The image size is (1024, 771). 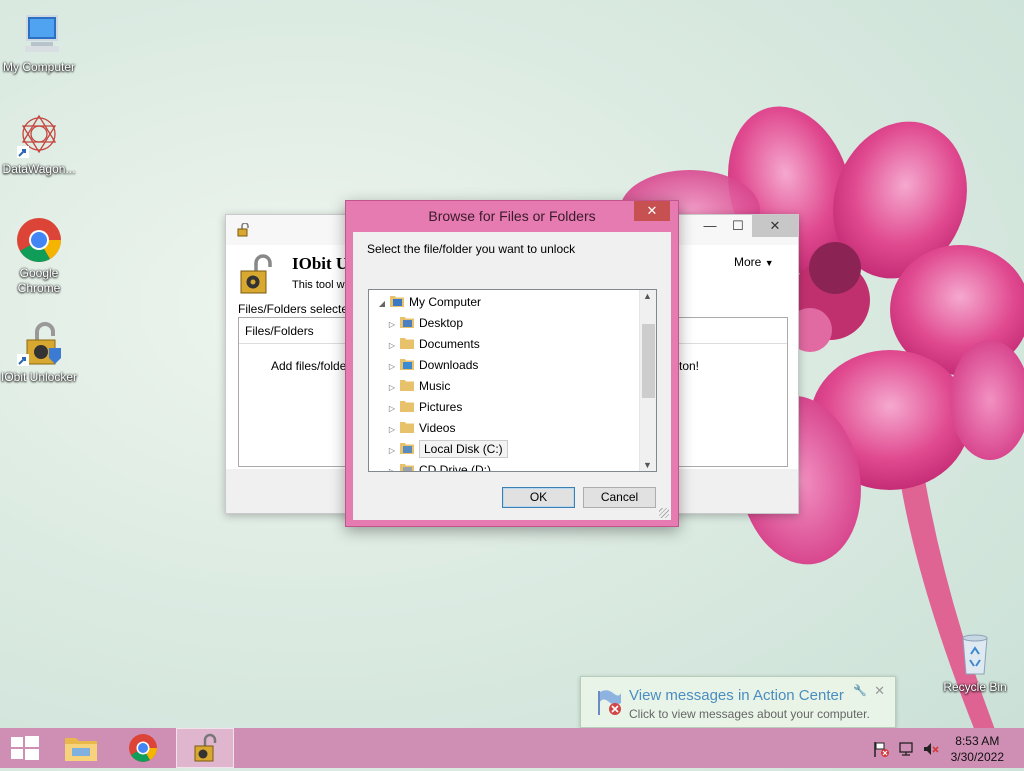 I want to click on cd-drive-icon, so click(x=407, y=466).